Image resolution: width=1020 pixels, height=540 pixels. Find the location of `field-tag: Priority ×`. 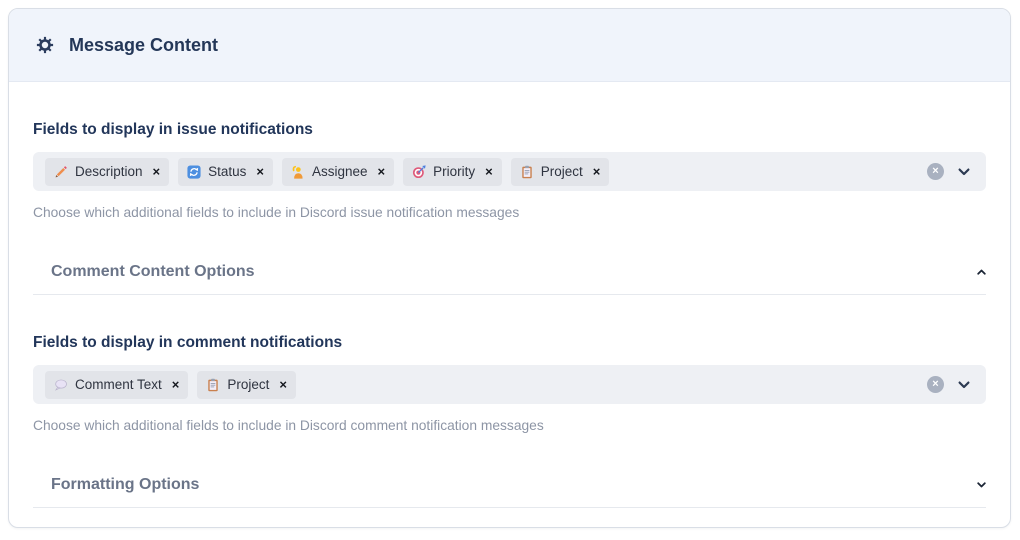

field-tag: Priority × is located at coordinates (452, 171).